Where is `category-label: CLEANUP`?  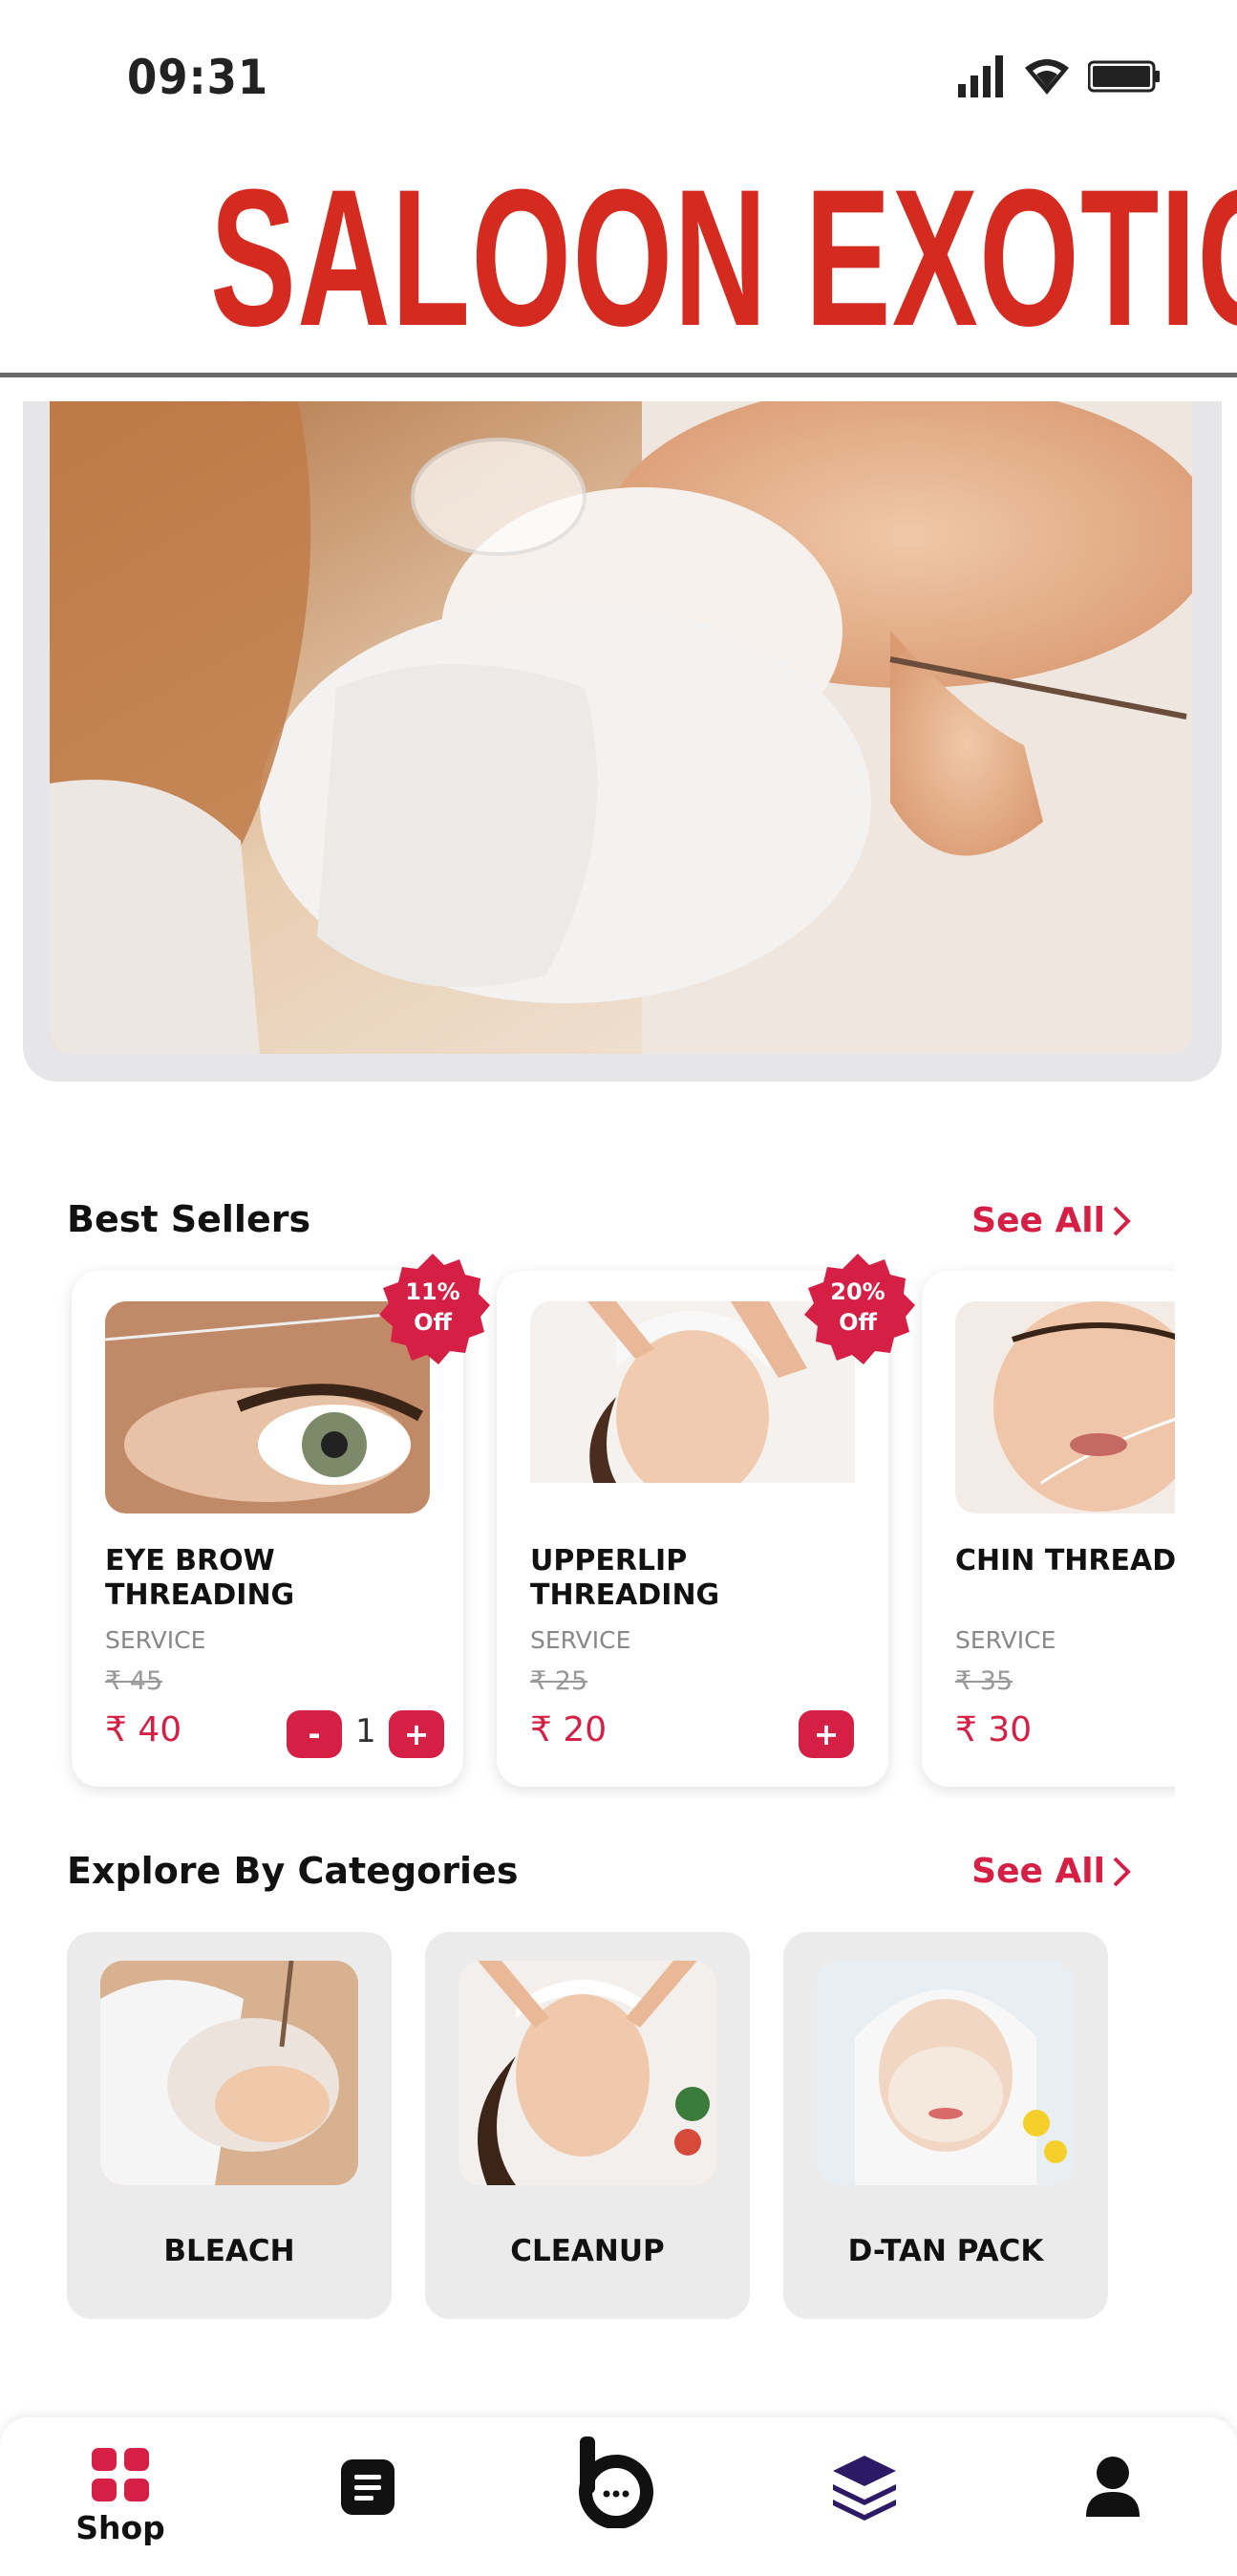 category-label: CLEANUP is located at coordinates (587, 2251).